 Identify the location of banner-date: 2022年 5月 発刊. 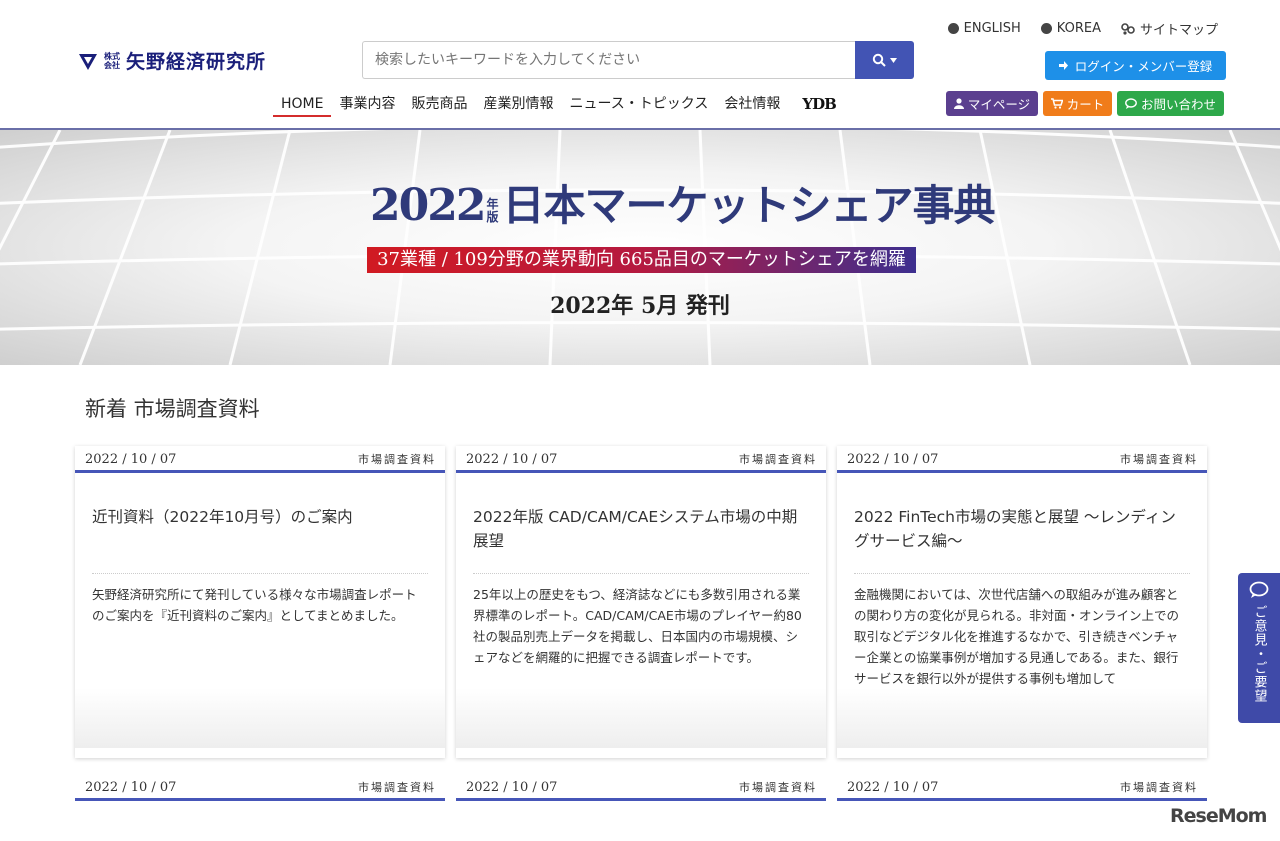
(640, 306).